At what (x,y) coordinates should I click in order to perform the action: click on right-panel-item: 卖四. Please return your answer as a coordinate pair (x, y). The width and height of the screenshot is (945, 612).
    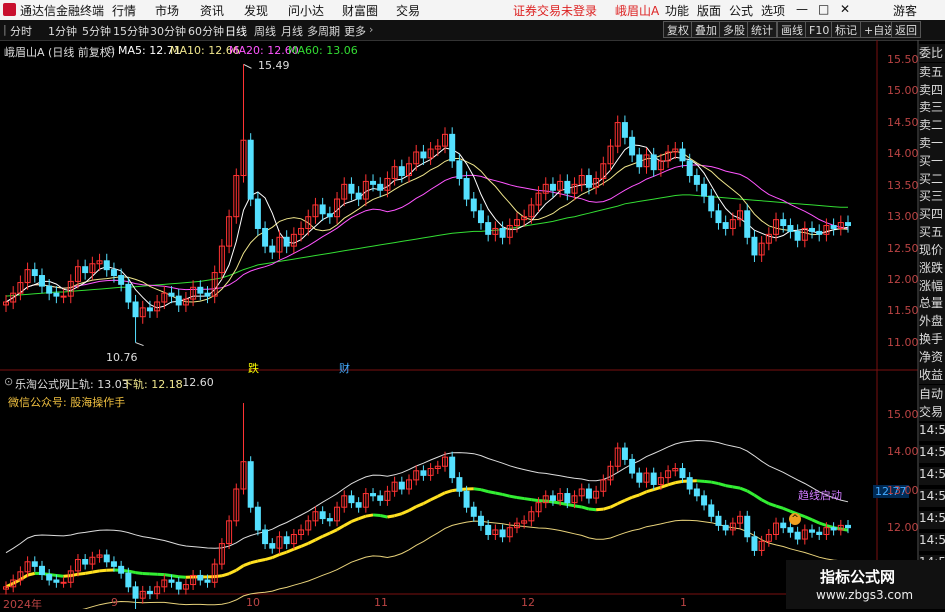
    Looking at the image, I should click on (932, 90).